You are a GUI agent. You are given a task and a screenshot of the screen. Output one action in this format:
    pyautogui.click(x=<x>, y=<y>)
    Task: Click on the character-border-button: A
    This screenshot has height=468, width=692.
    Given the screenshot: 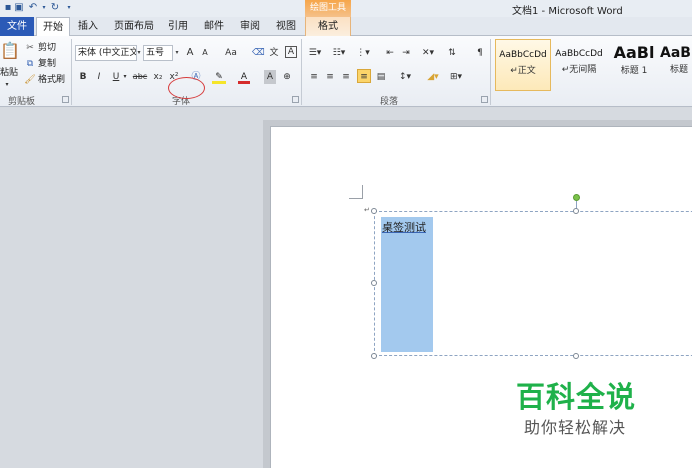 What is the action you would take?
    pyautogui.click(x=291, y=52)
    